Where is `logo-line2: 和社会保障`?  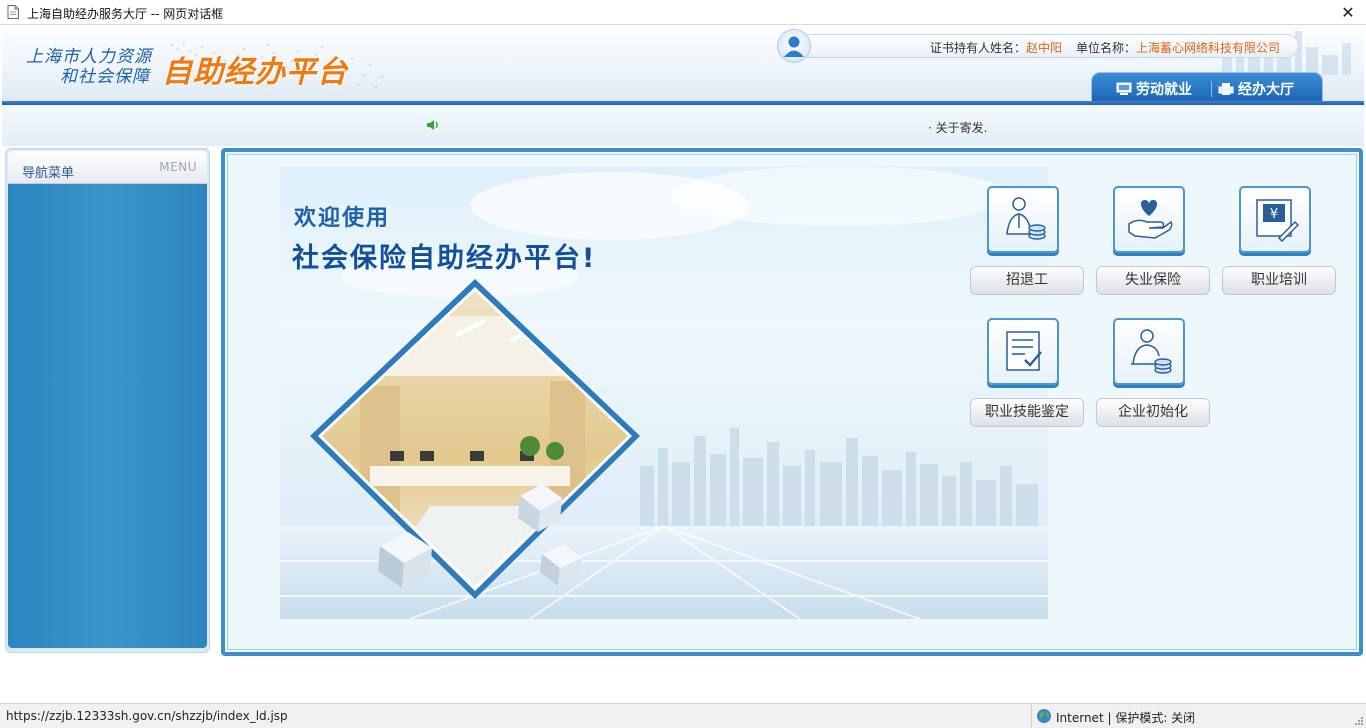 logo-line2: 和社会保障 is located at coordinates (105, 77).